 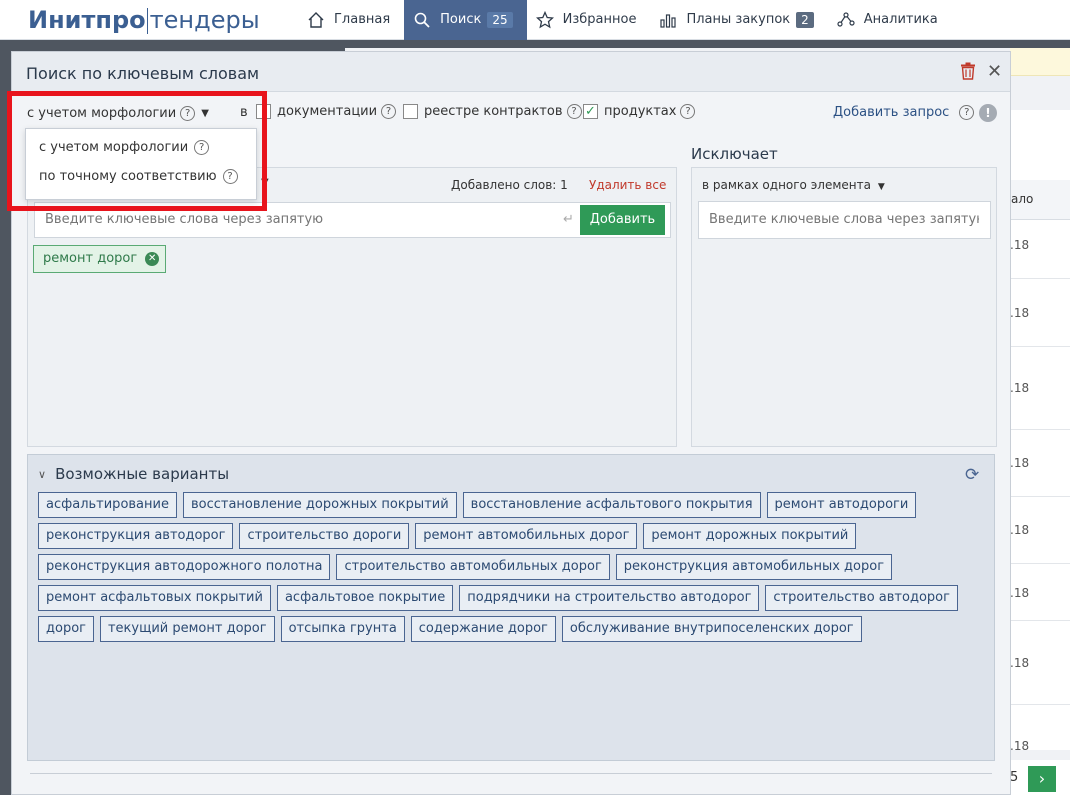 What do you see at coordinates (473, 567) in the screenshot?
I see `suggestion-chip: строительство автомобильных дорог` at bounding box center [473, 567].